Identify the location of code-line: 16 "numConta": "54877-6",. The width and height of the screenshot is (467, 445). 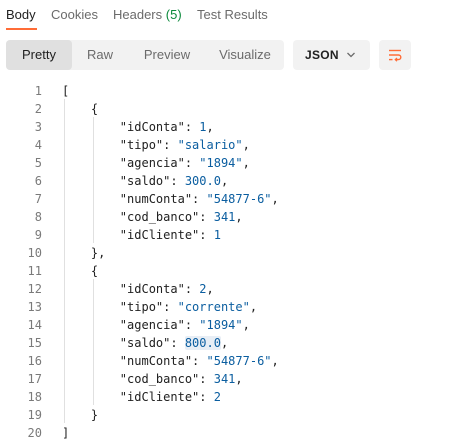
(233, 361).